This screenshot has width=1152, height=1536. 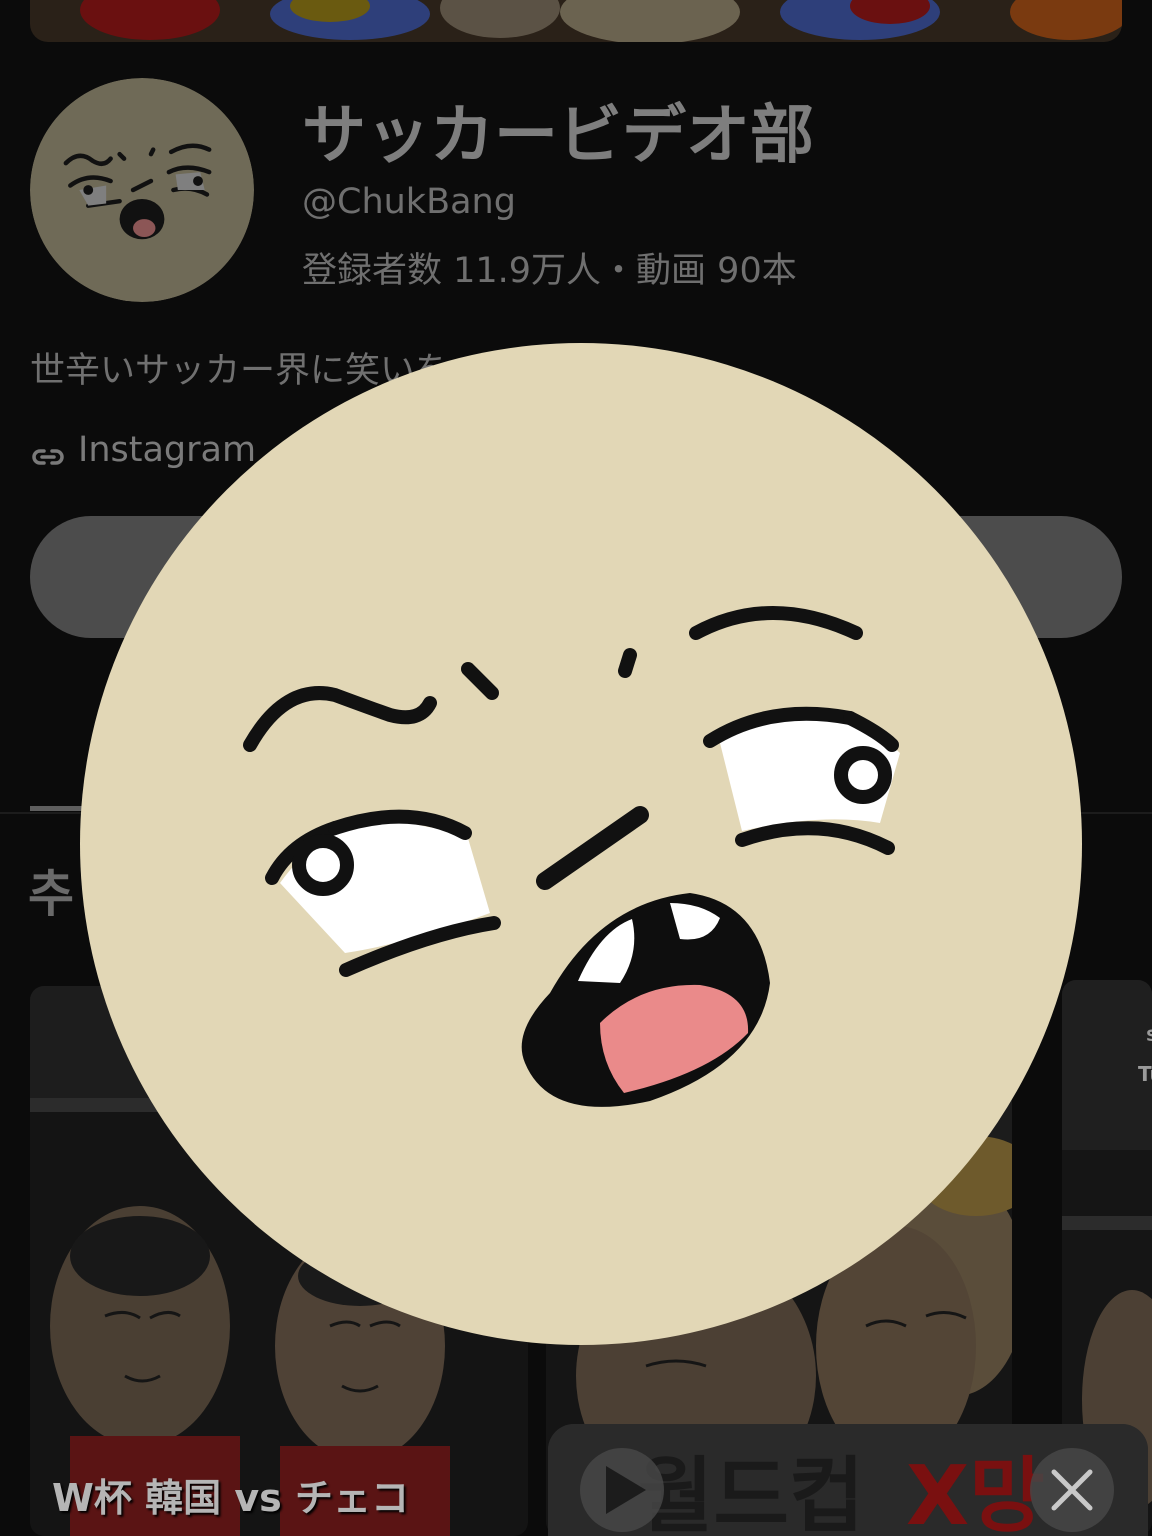 I want to click on channel-stats: 登録者数 11.9万人・動画 90本, so click(x=549, y=271).